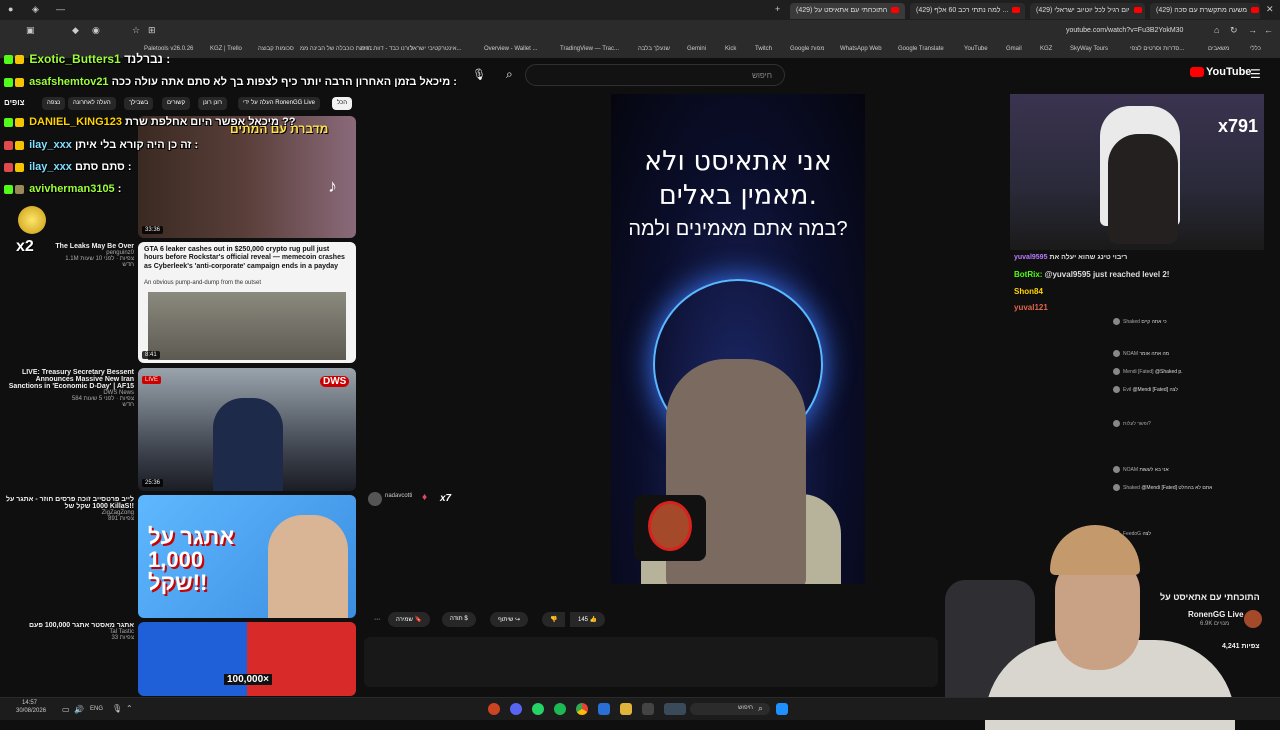  I want to click on search-input: חיפוש, so click(655, 75).